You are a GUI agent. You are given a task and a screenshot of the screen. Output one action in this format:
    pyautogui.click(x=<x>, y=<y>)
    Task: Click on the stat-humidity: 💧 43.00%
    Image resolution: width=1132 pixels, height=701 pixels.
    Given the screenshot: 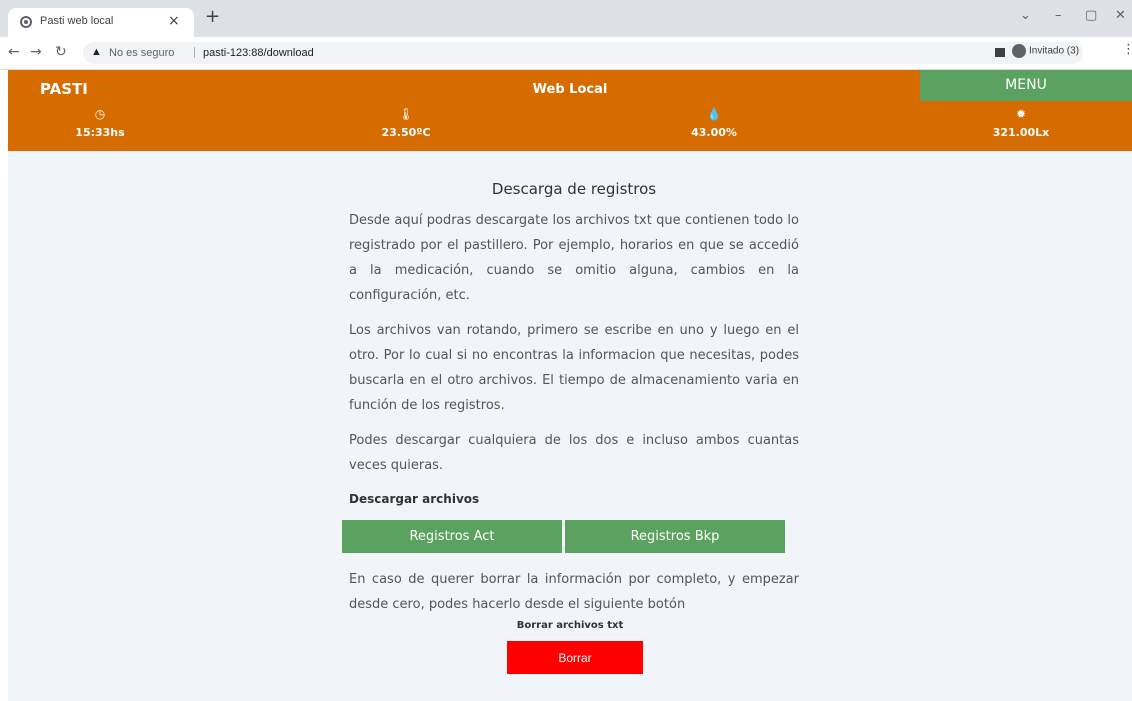 What is the action you would take?
    pyautogui.click(x=714, y=122)
    